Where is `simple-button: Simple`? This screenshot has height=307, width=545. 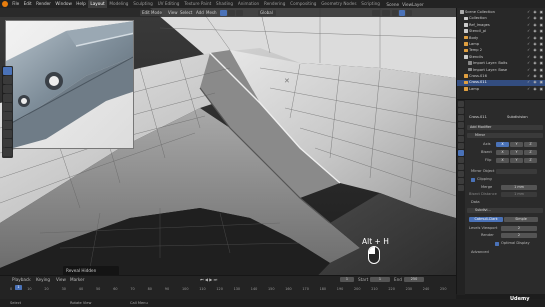
simple-button: Simple is located at coordinates (521, 219).